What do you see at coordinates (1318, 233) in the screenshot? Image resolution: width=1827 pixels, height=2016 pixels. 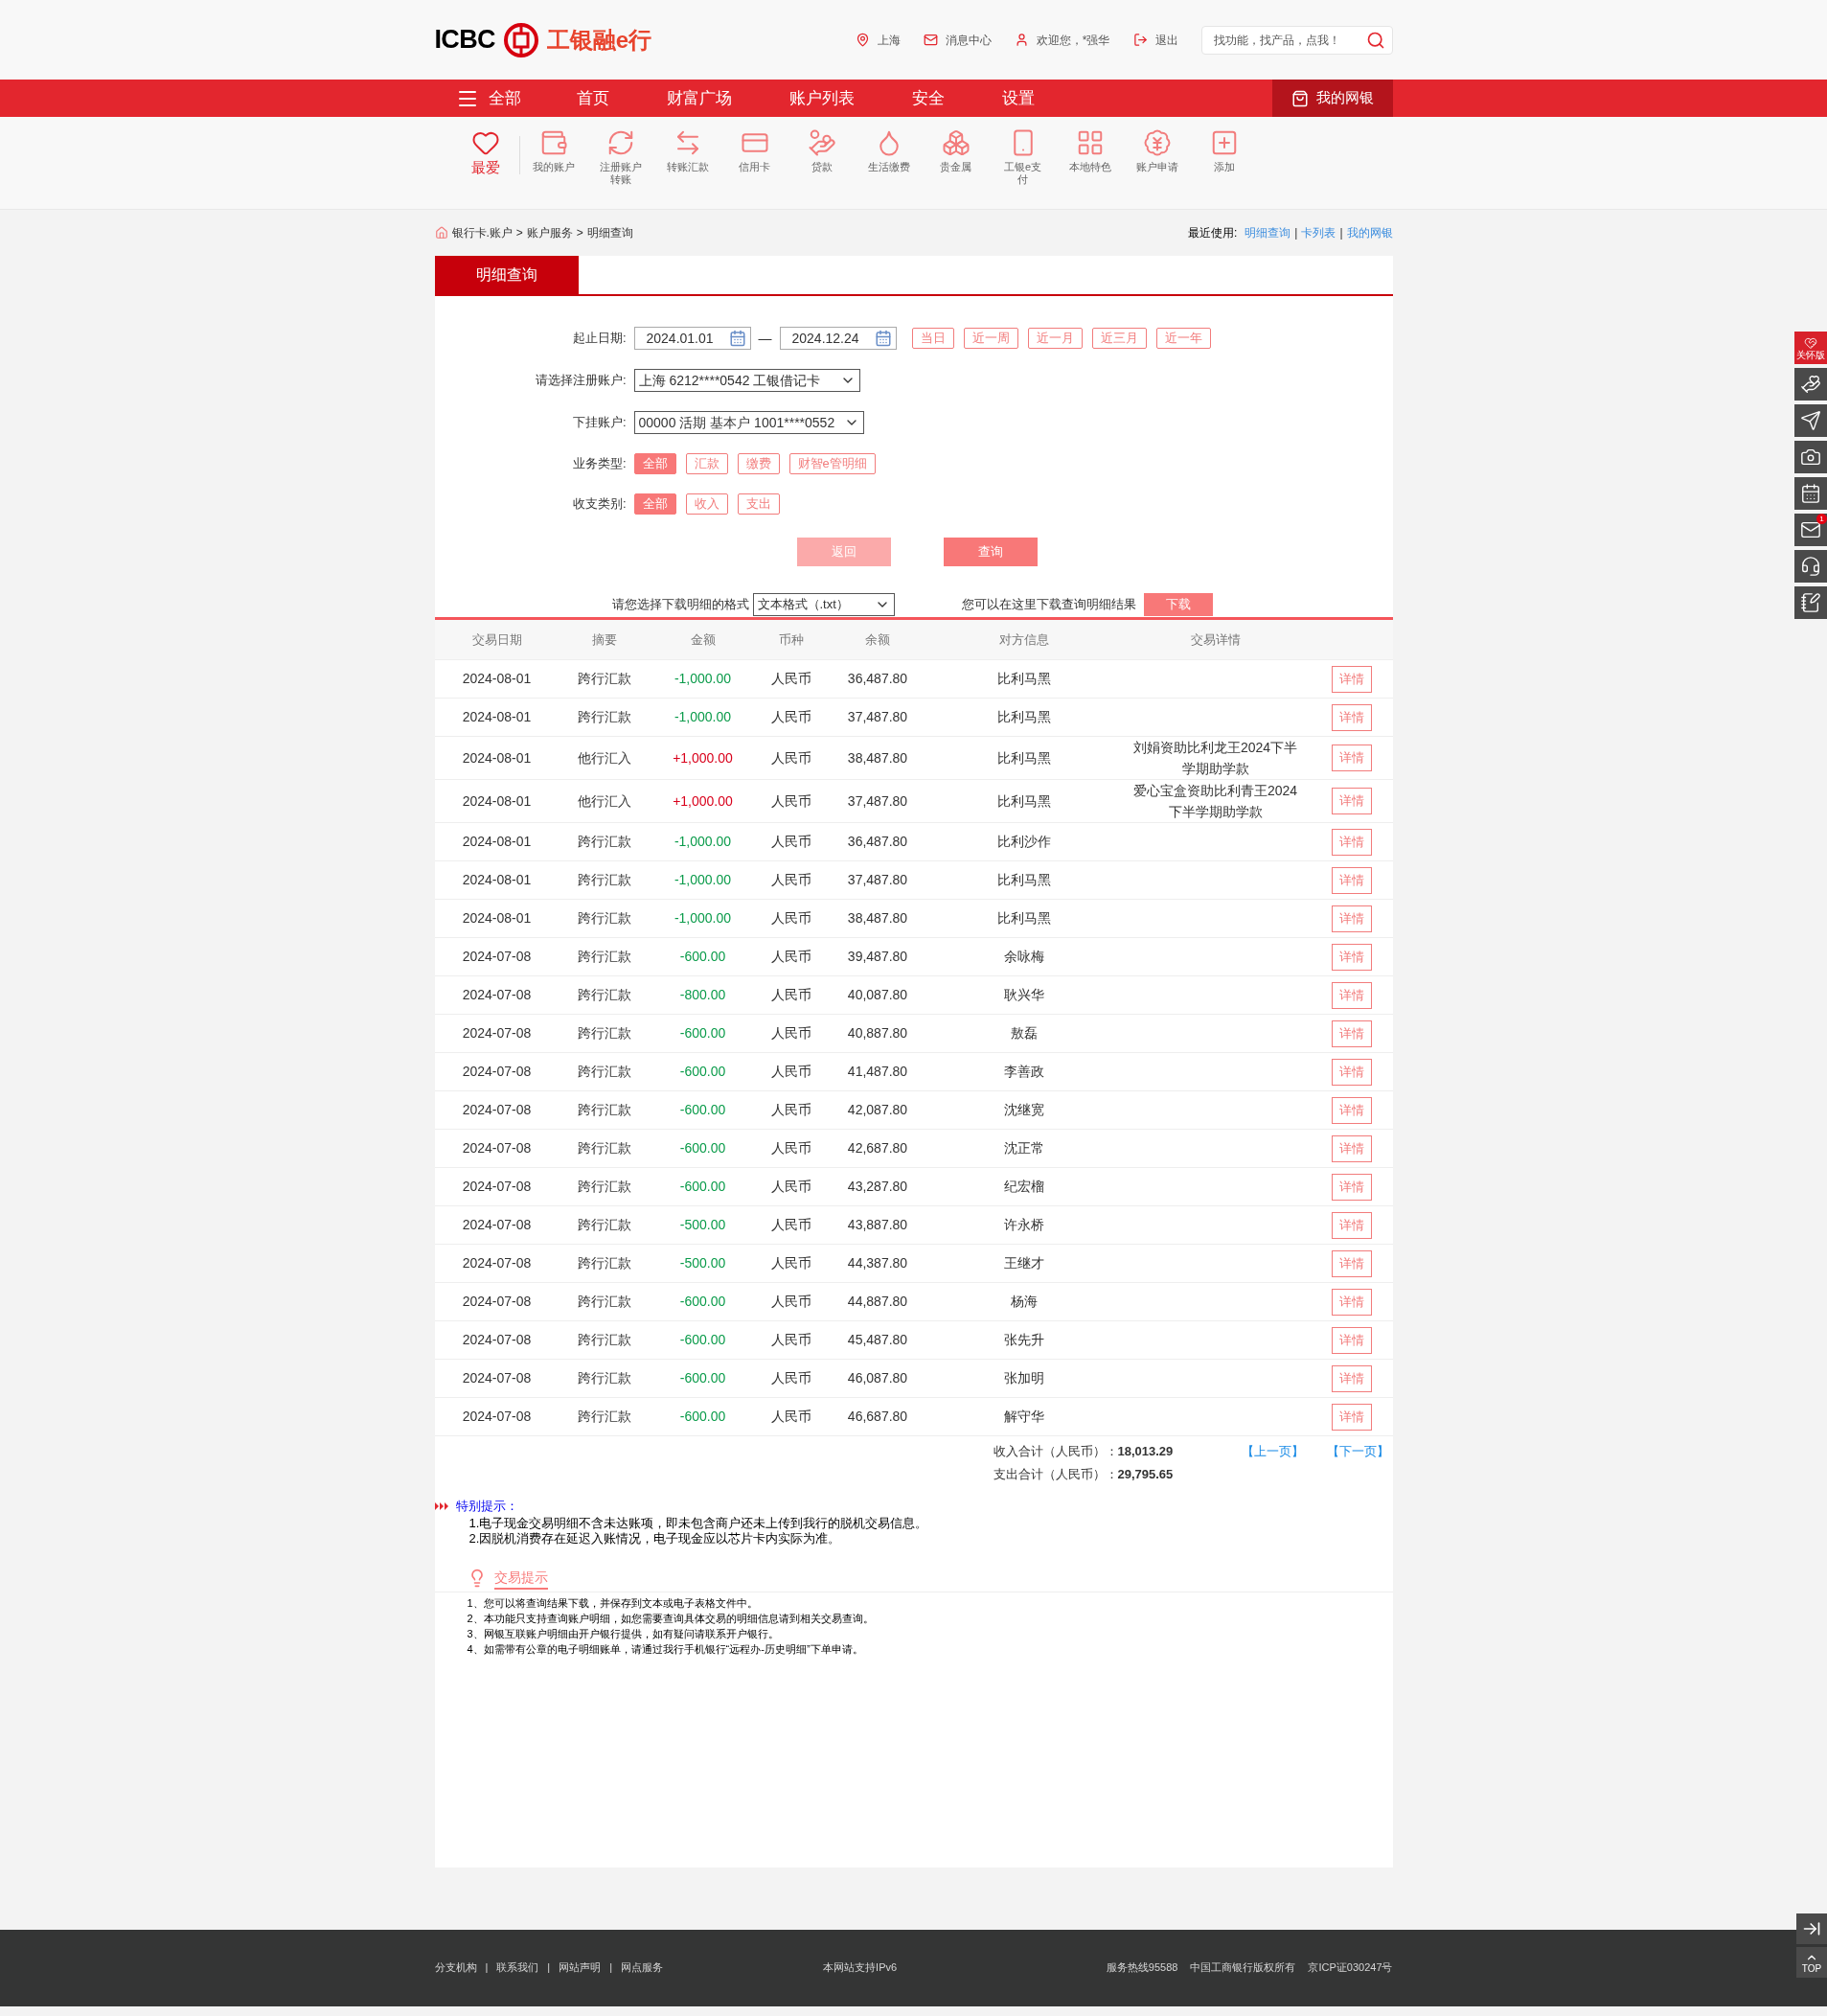 I see `recent-link: 卡列表` at bounding box center [1318, 233].